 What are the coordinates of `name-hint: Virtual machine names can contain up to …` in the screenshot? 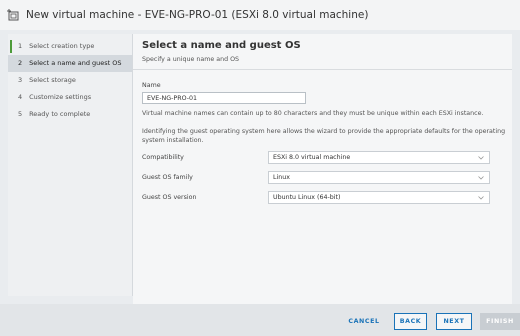 It's located at (313, 113).